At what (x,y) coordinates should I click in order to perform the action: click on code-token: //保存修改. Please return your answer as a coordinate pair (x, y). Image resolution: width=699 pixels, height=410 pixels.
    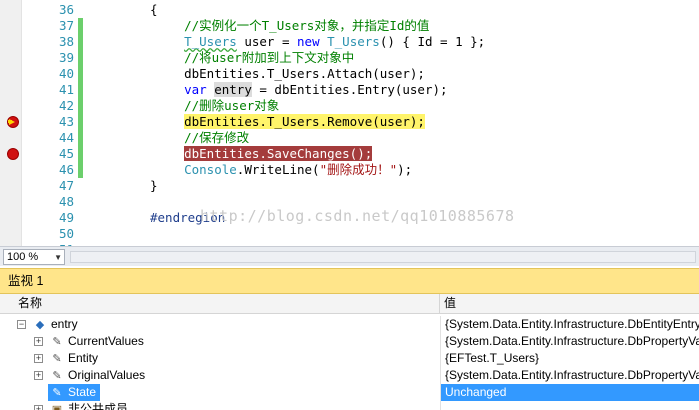
    Looking at the image, I should click on (202, 137).